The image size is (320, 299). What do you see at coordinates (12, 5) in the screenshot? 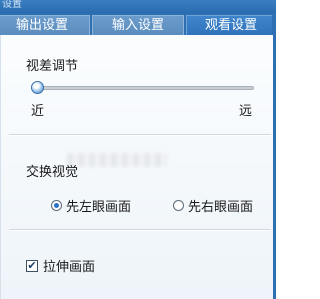
I see `window-title: 设置` at bounding box center [12, 5].